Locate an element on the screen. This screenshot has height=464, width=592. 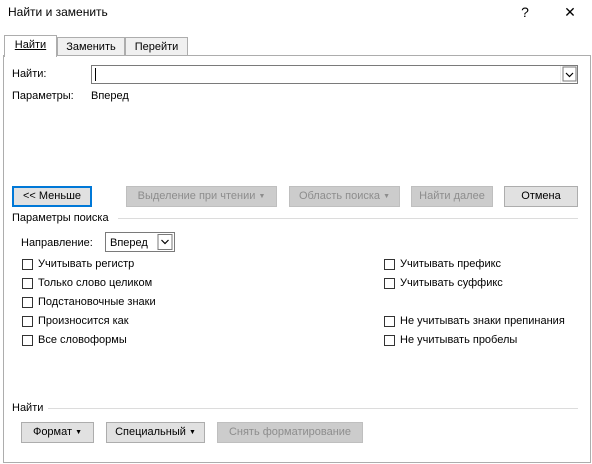
wildcards-label: Подстановочные знаки is located at coordinates (97, 302).